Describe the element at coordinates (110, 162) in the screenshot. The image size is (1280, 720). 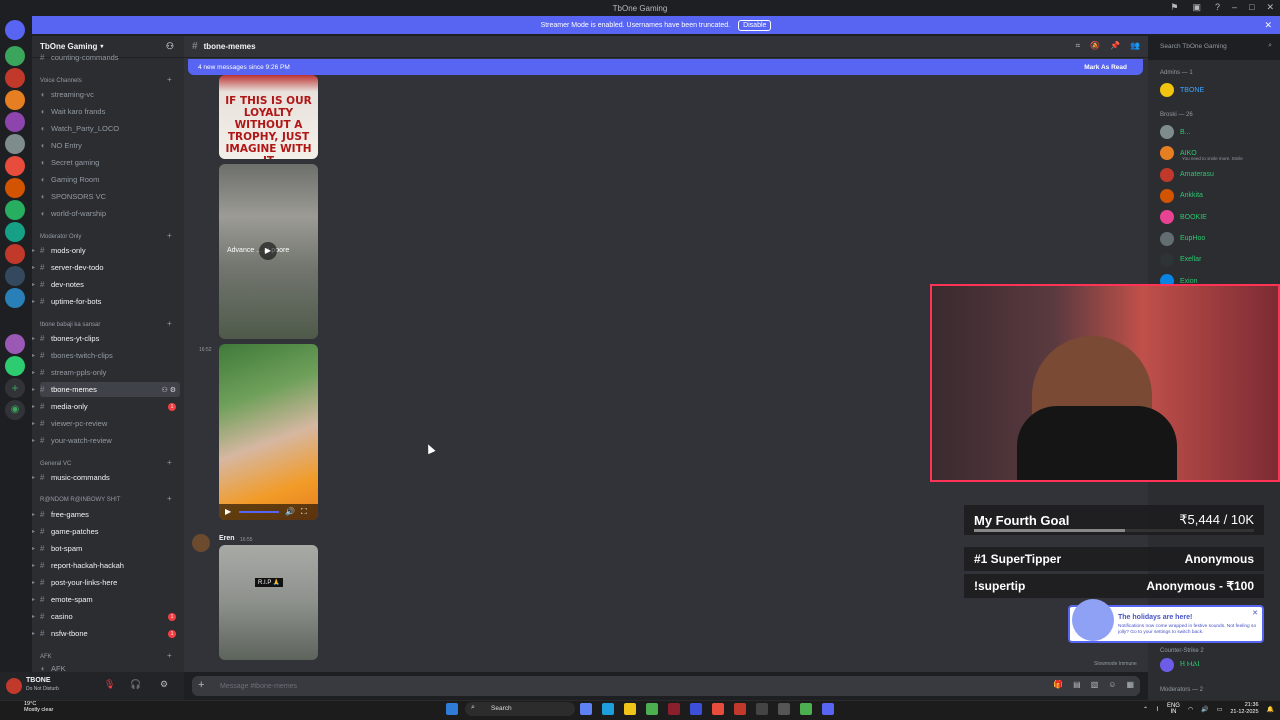
I see `channel-item: ◖ Secret gaming` at that location.